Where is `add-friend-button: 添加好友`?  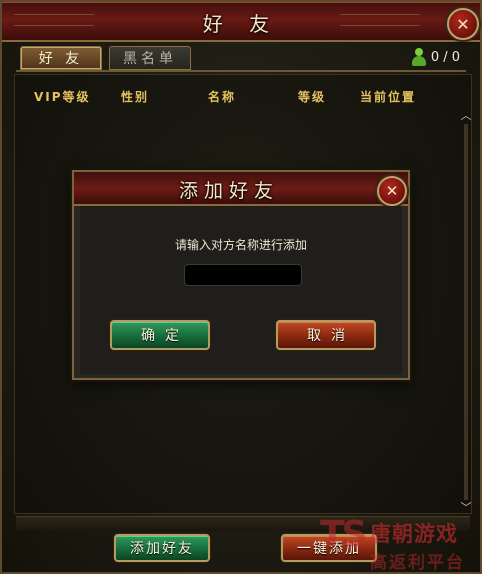 add-friend-button: 添加好友 is located at coordinates (162, 548).